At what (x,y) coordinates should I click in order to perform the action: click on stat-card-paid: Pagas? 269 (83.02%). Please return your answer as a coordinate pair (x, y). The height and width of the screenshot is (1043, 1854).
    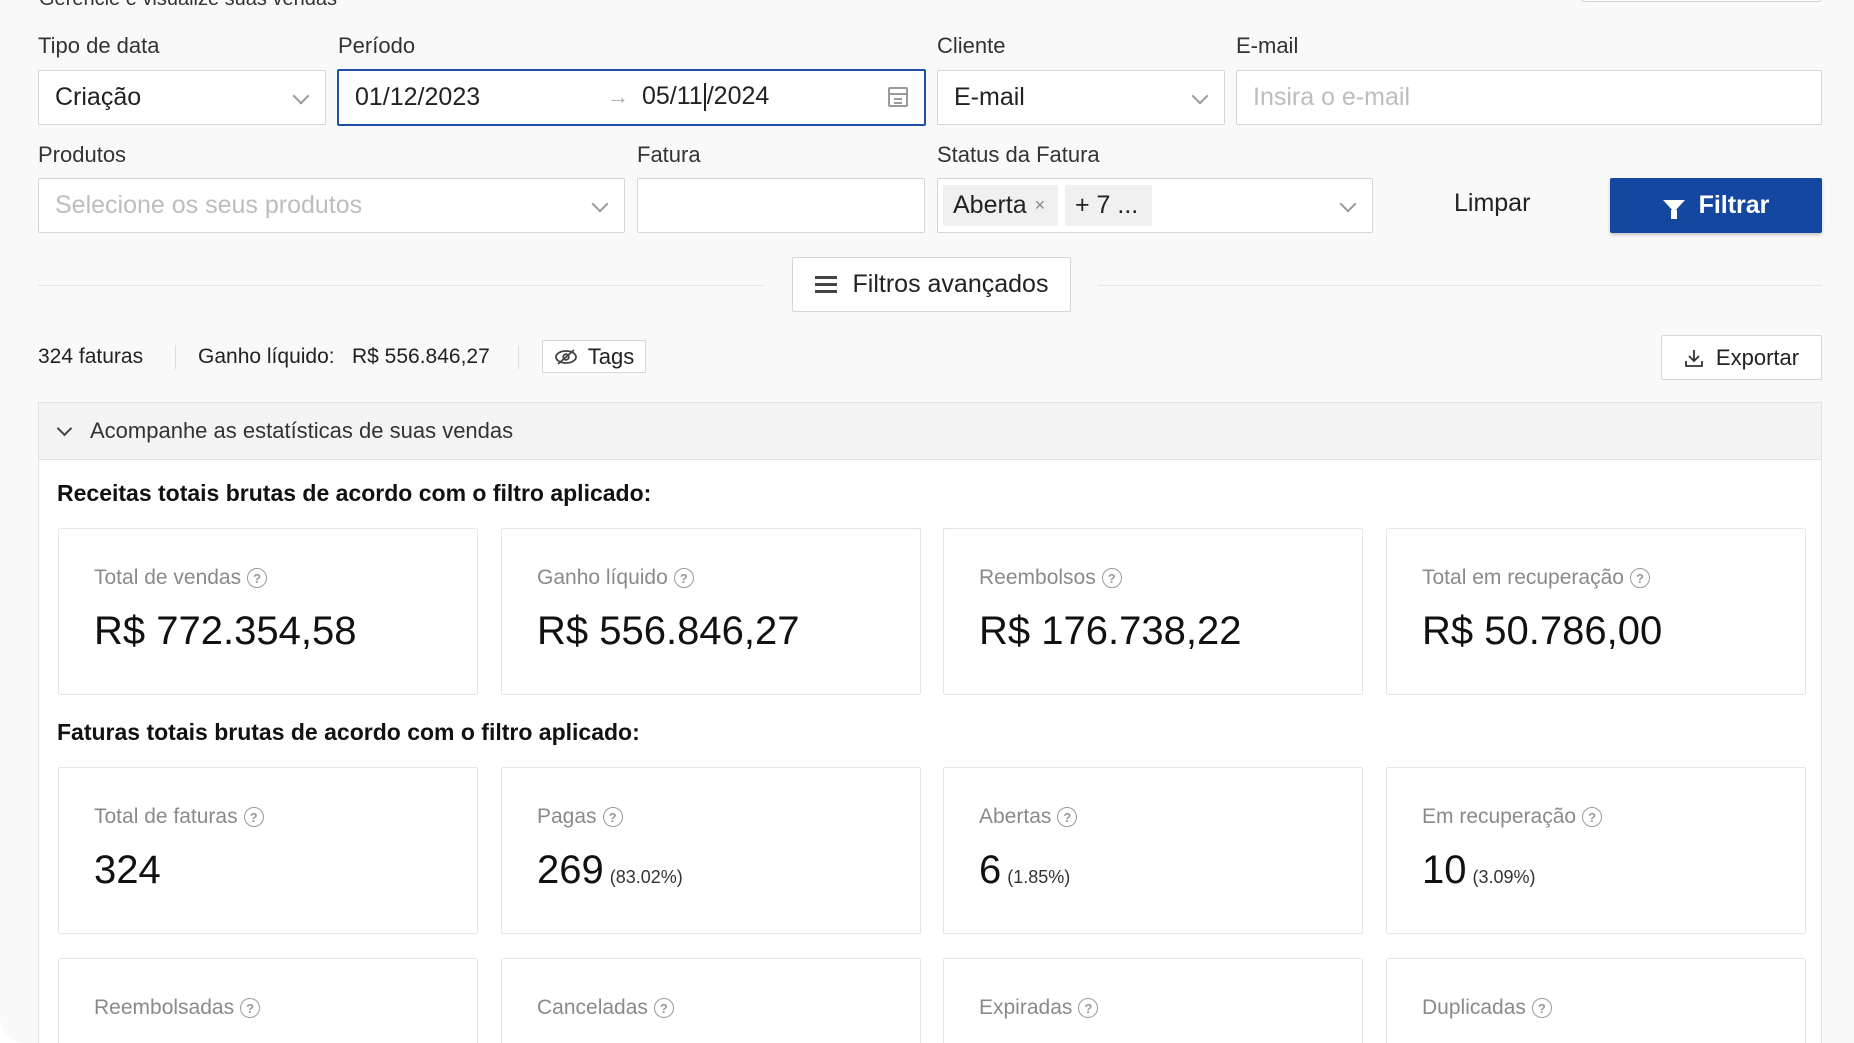
    Looking at the image, I should click on (711, 850).